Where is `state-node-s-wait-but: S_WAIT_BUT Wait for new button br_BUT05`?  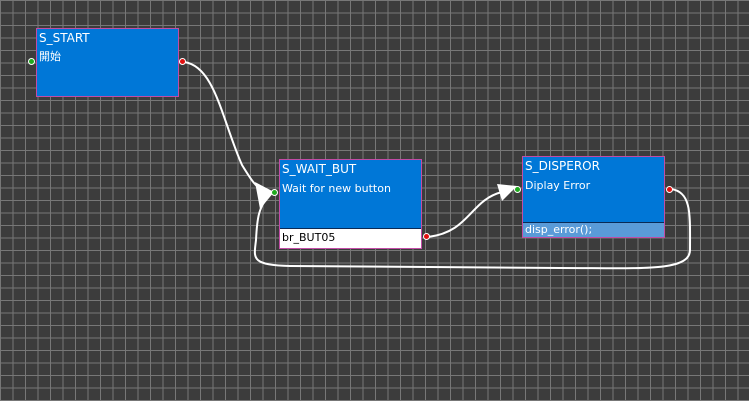
state-node-s-wait-but: S_WAIT_BUT Wait for new button br_BUT05 is located at coordinates (350, 204).